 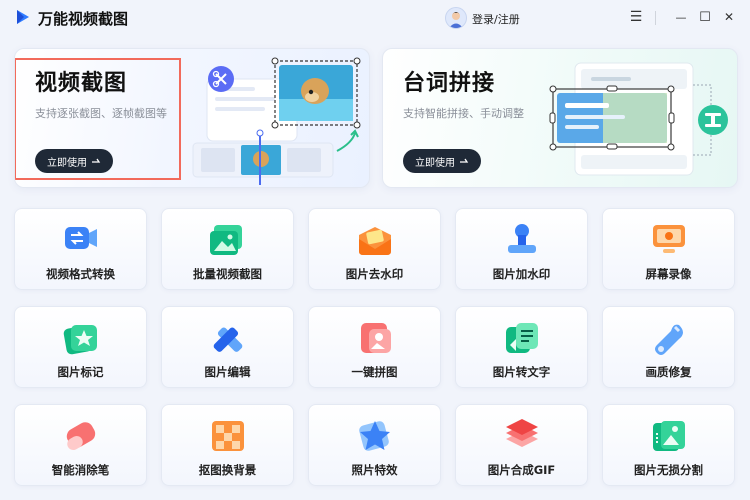 I want to click on tool-tile-smart-eraser: 智能消除笔, so click(x=80, y=445).